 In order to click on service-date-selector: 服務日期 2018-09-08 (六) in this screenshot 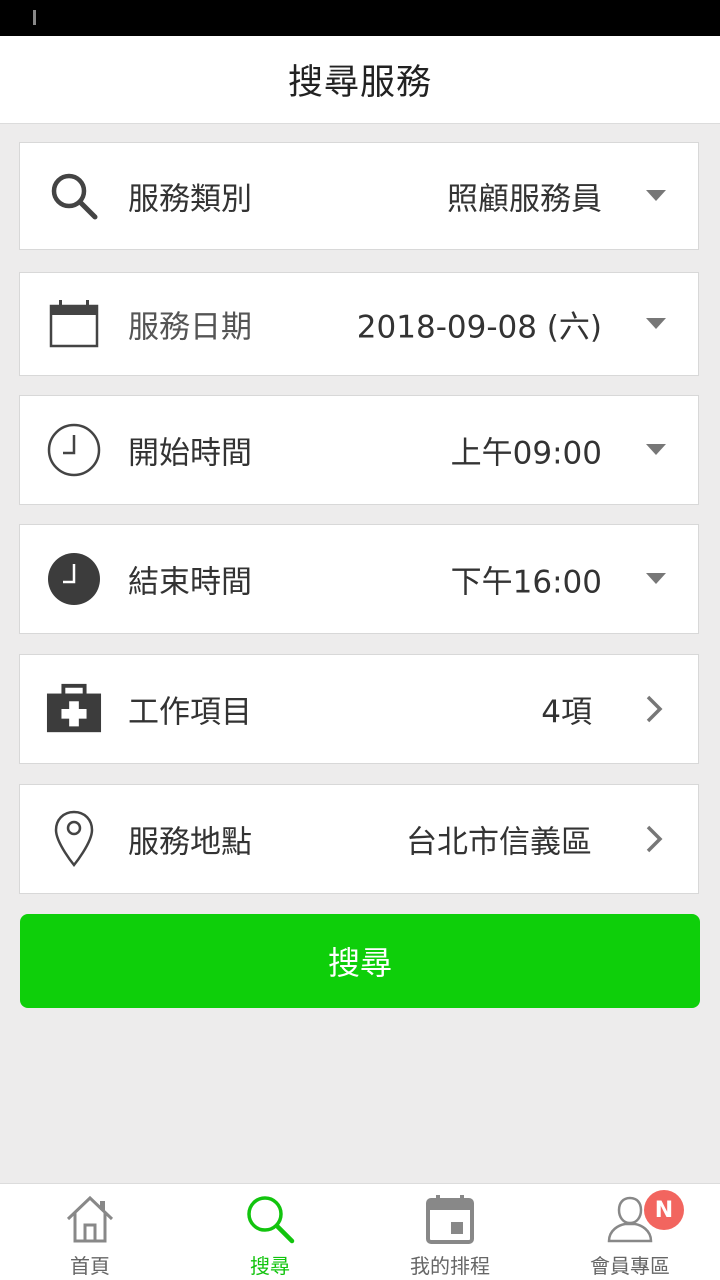, I will do `click(359, 324)`.